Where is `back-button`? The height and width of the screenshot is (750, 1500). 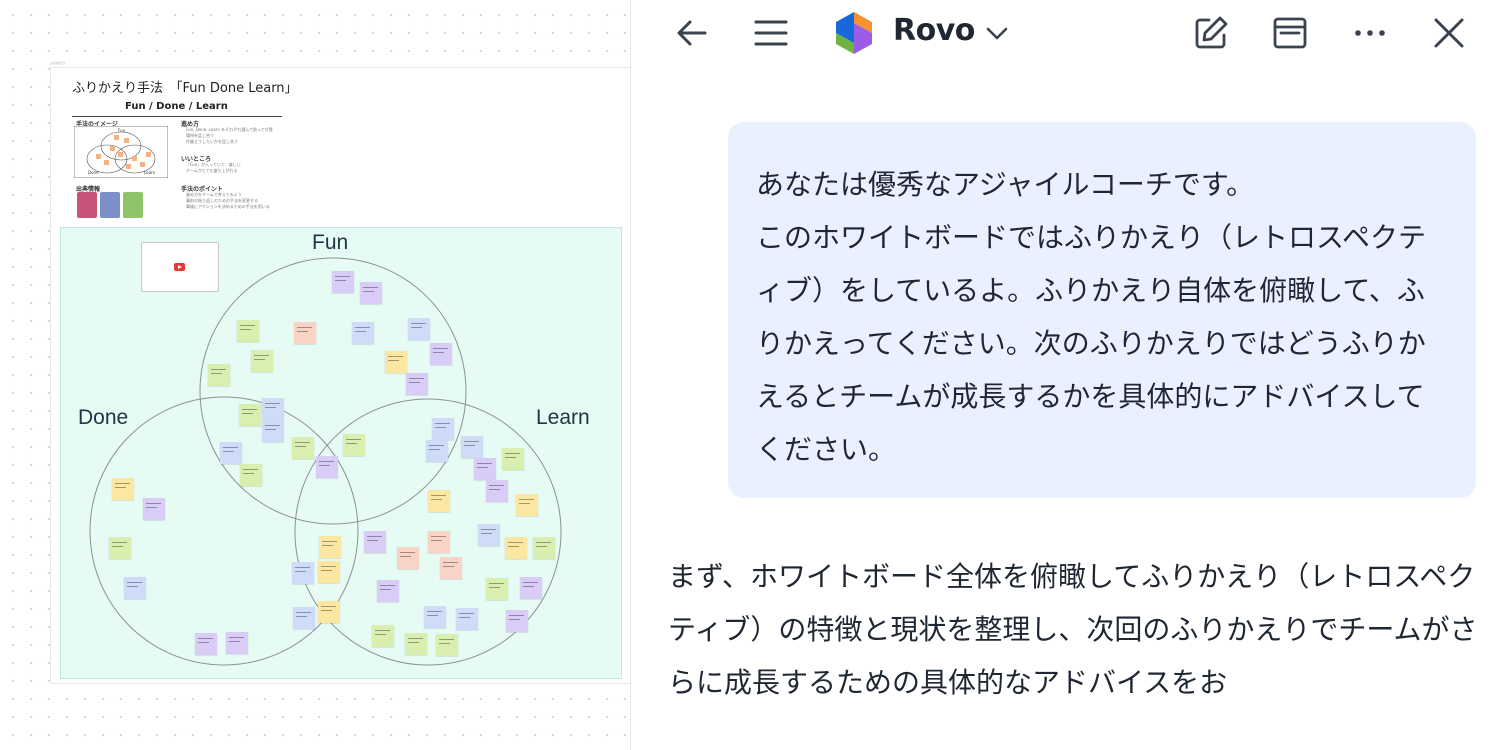 back-button is located at coordinates (692, 33).